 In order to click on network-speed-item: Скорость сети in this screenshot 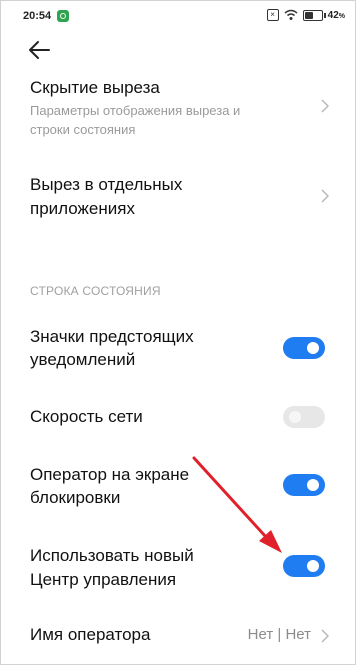, I will do `click(178, 418)`.